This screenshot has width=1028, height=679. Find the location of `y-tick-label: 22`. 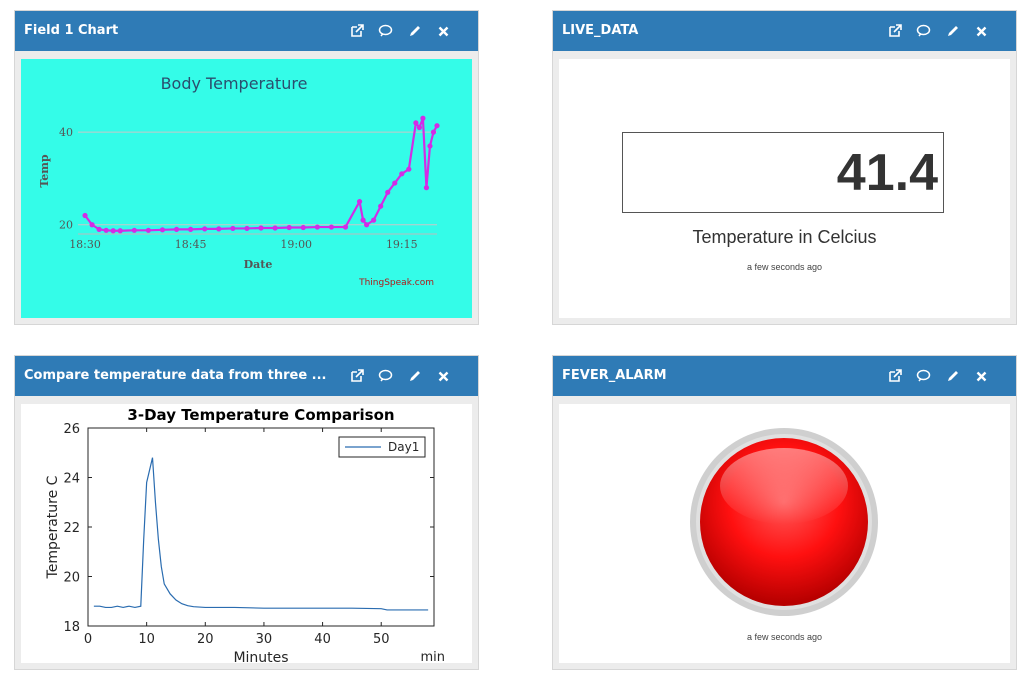

y-tick-label: 22 is located at coordinates (71, 528).